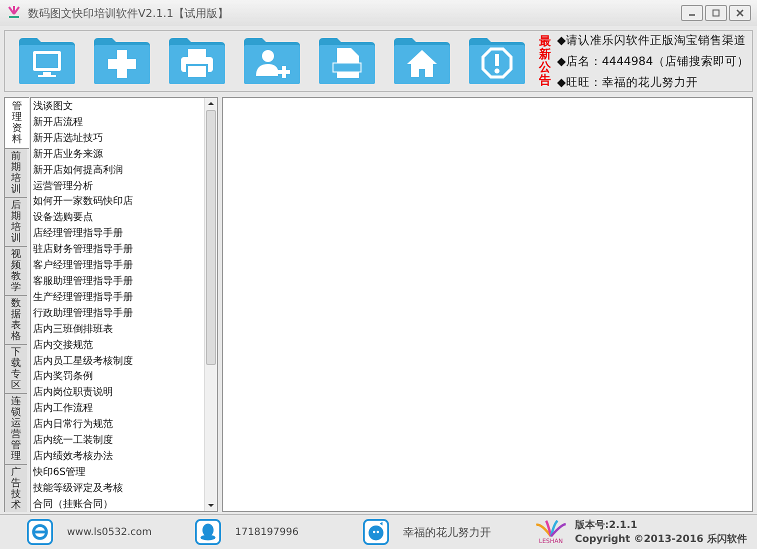 The height and width of the screenshot is (549, 757). Describe the element at coordinates (117, 122) in the screenshot. I see `list-item: 新开店流程` at that location.